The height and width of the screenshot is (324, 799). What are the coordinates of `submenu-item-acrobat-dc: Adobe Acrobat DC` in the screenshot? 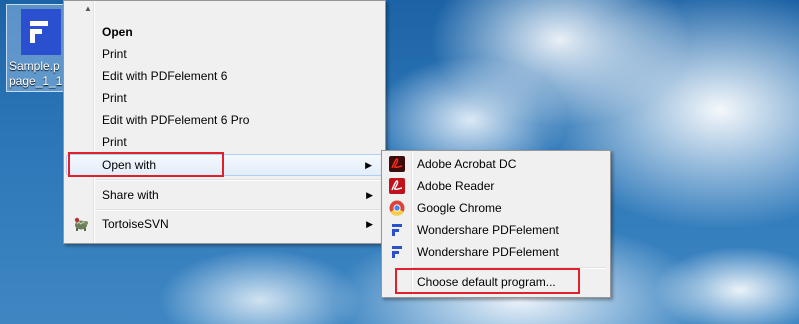 It's located at (496, 164).